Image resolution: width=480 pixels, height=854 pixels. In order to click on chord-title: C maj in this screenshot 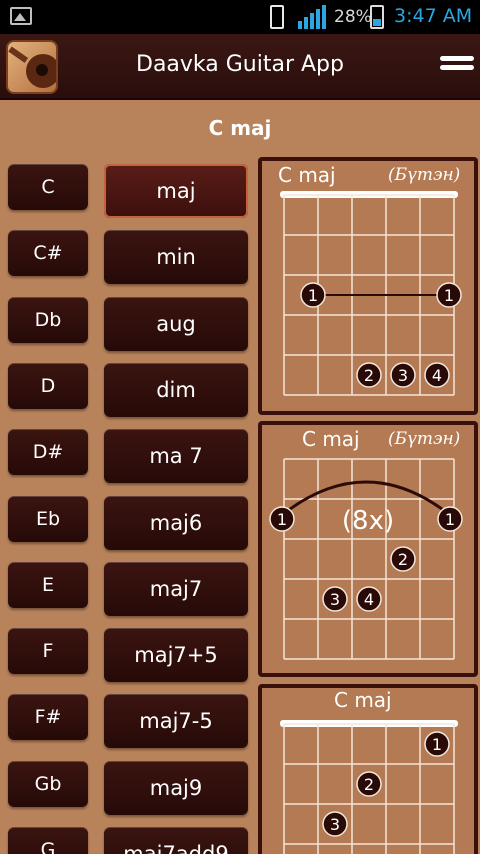, I will do `click(240, 128)`.